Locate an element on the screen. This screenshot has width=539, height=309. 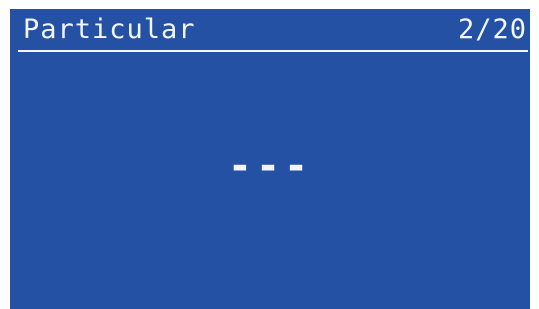
page-indicator: 2/20 is located at coordinates (492, 29).